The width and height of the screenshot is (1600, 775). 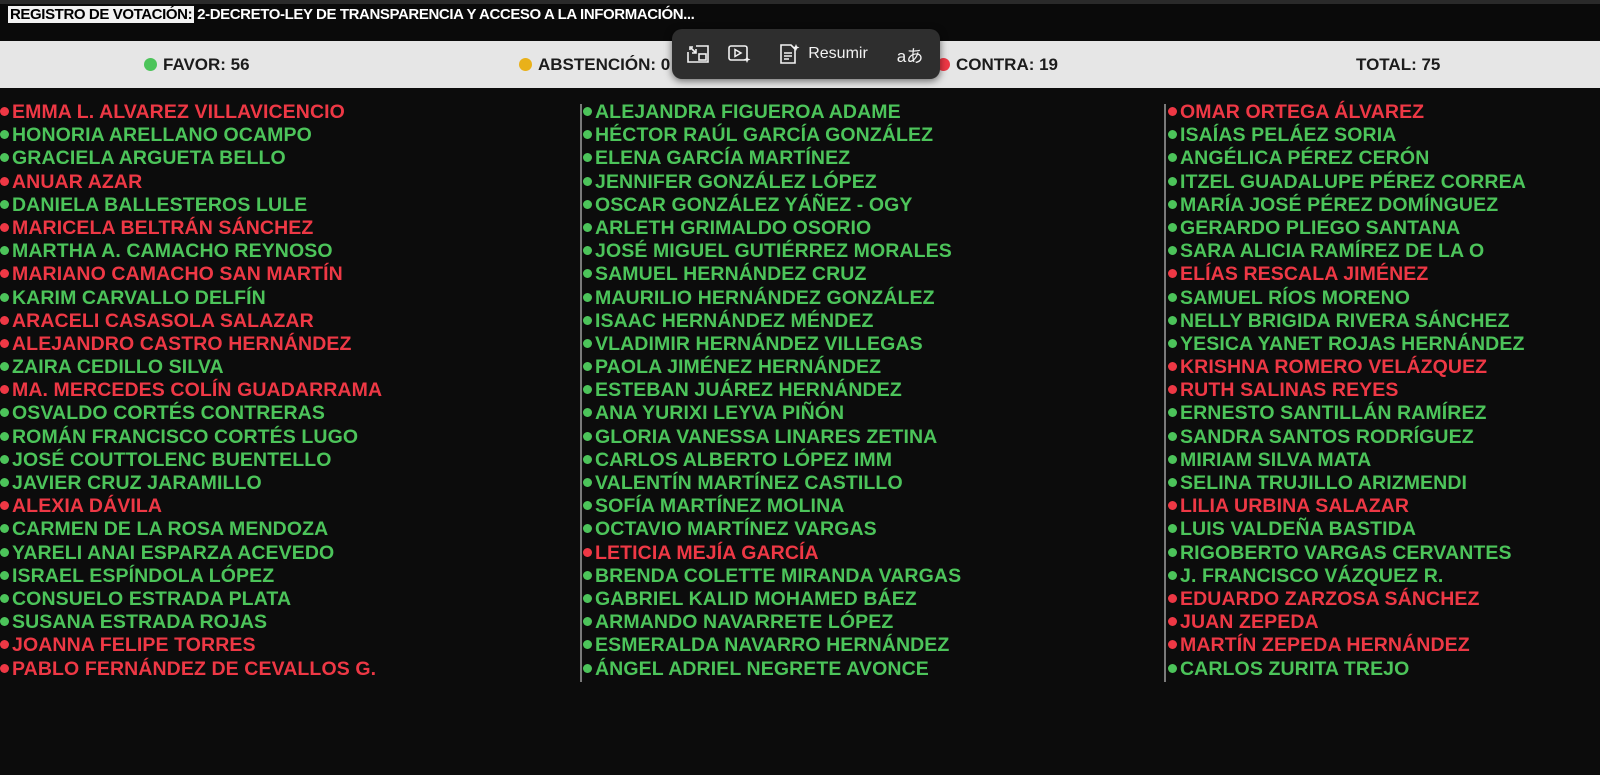 I want to click on legislator-name: SELINA TRUJILLO ARIZMENDI, so click(x=1324, y=483).